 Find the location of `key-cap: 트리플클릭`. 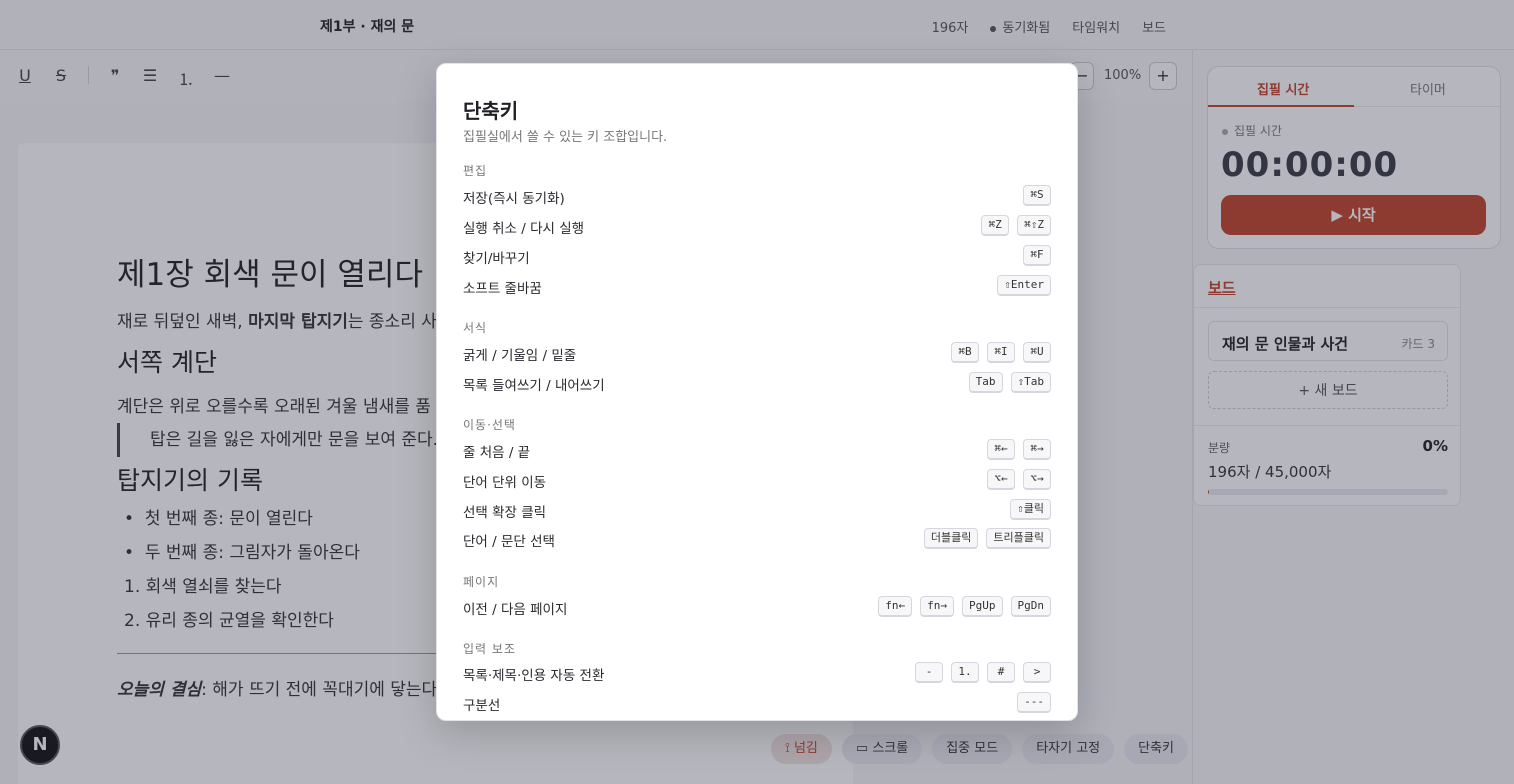

key-cap: 트리플클릭 is located at coordinates (1018, 538).